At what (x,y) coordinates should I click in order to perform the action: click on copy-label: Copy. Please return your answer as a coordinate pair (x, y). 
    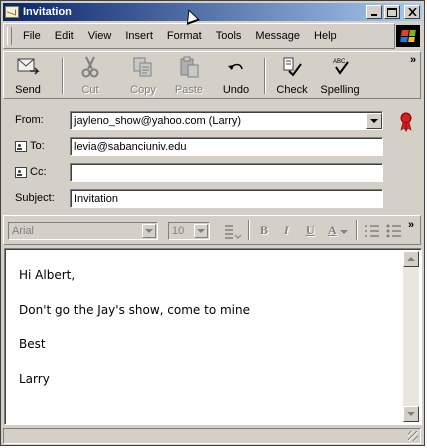
    Looking at the image, I should click on (143, 90).